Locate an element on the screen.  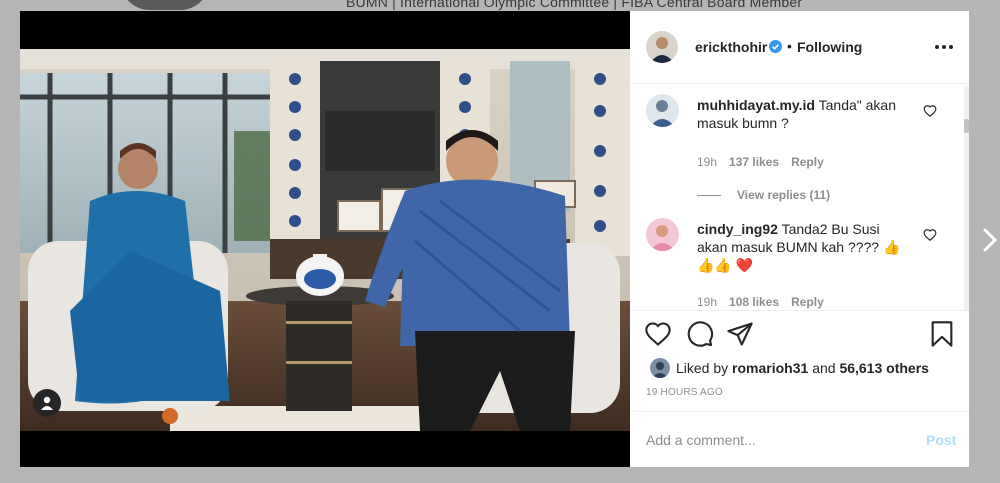
scrollbar-thumb is located at coordinates (966, 126).